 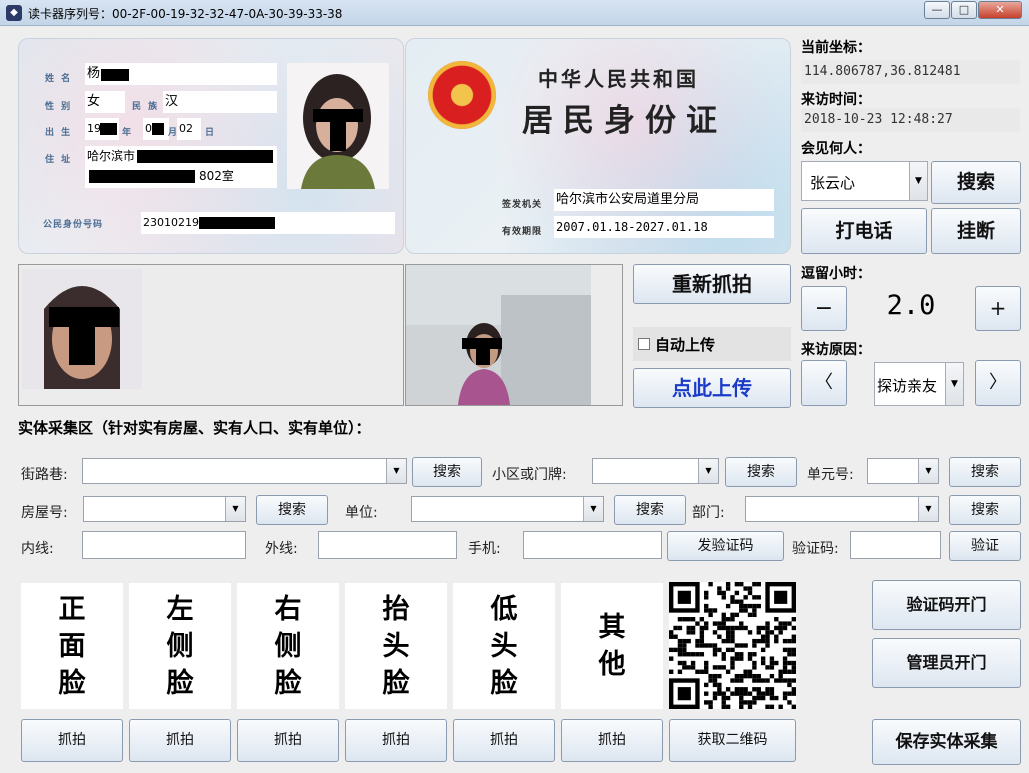 I want to click on address-field: 哈尔滨市 802室, so click(x=181, y=167).